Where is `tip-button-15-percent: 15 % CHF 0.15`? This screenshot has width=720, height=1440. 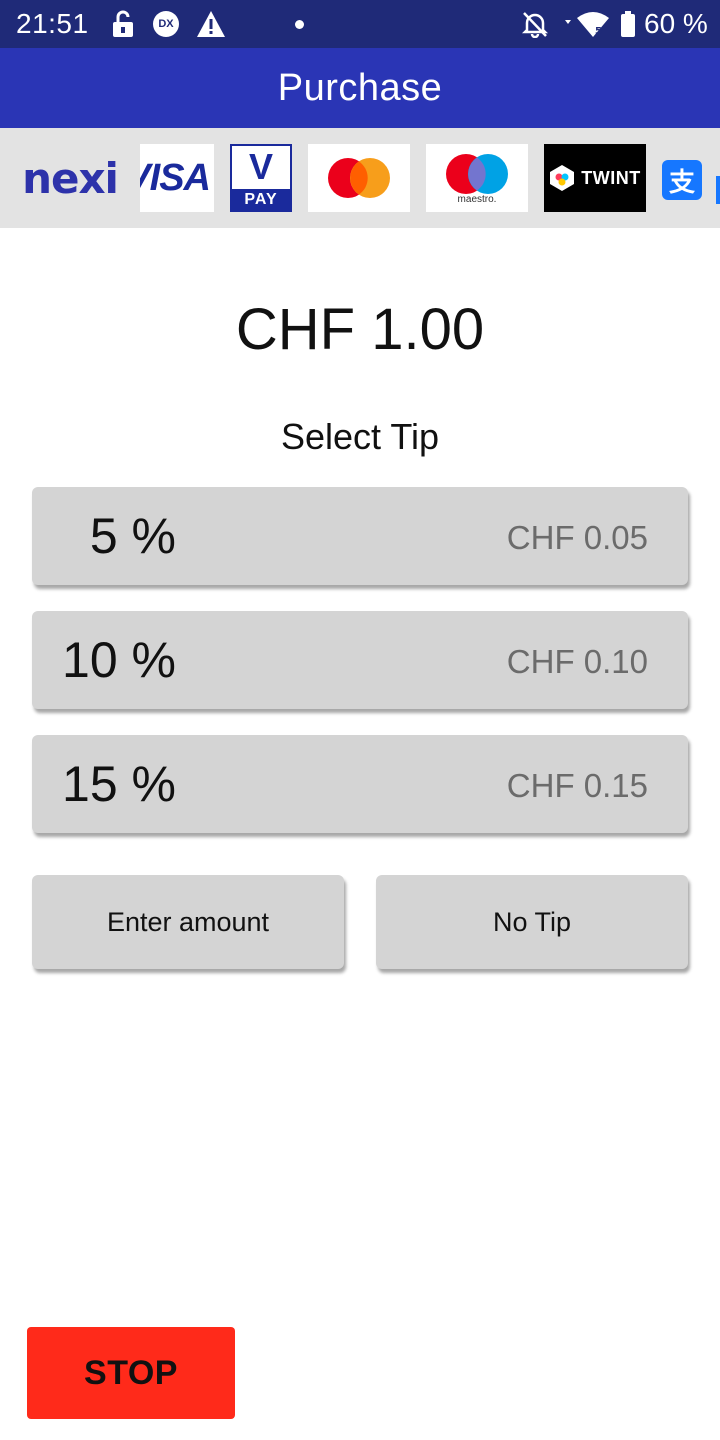
tip-button-15-percent: 15 % CHF 0.15 is located at coordinates (360, 784).